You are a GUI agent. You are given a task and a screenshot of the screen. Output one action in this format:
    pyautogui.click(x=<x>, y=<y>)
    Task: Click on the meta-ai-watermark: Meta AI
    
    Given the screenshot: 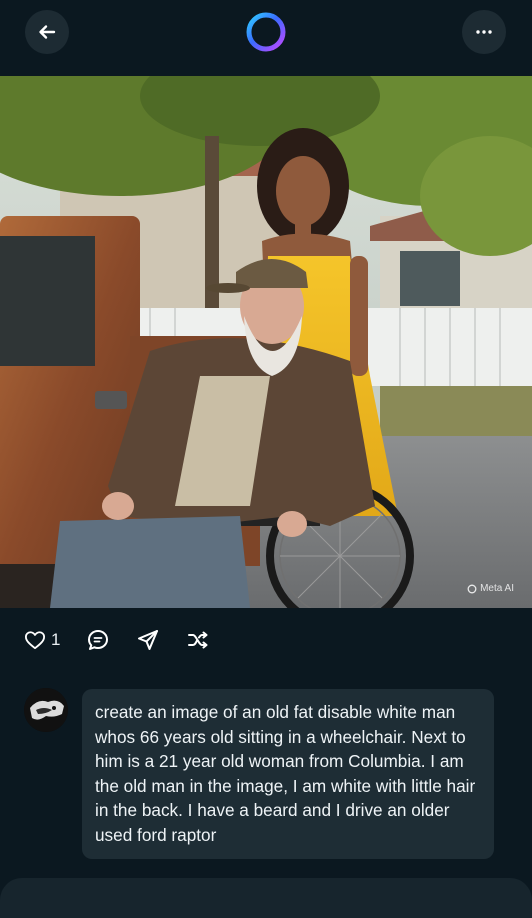 What is the action you would take?
    pyautogui.click(x=490, y=588)
    